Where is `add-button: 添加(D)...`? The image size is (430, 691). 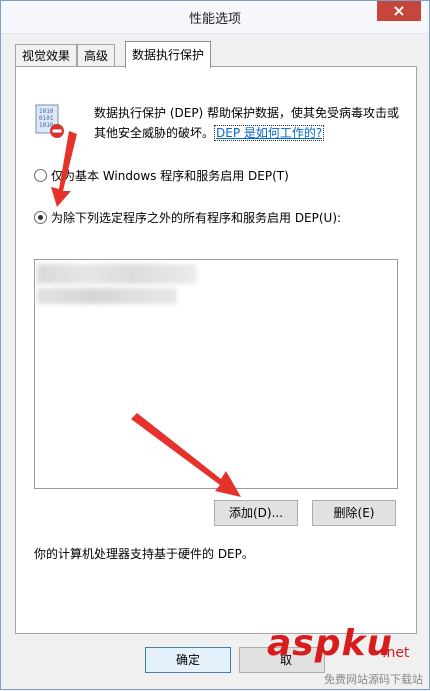
add-button: 添加(D)... is located at coordinates (256, 513).